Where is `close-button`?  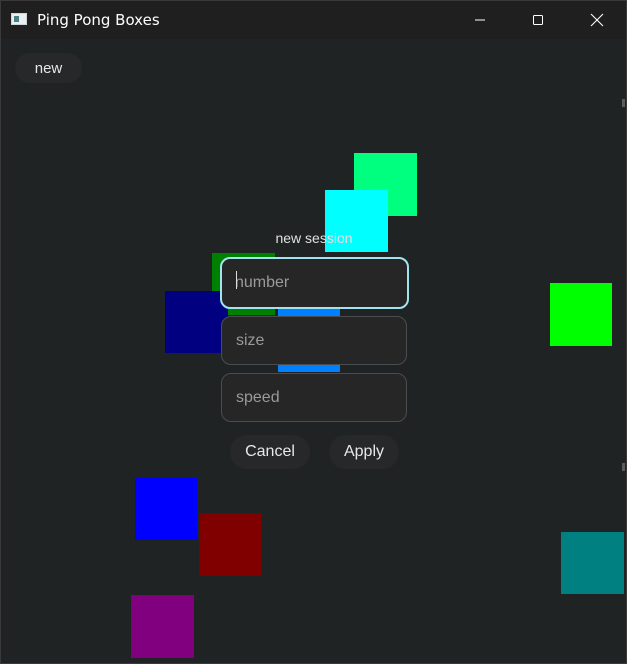 close-button is located at coordinates (597, 20).